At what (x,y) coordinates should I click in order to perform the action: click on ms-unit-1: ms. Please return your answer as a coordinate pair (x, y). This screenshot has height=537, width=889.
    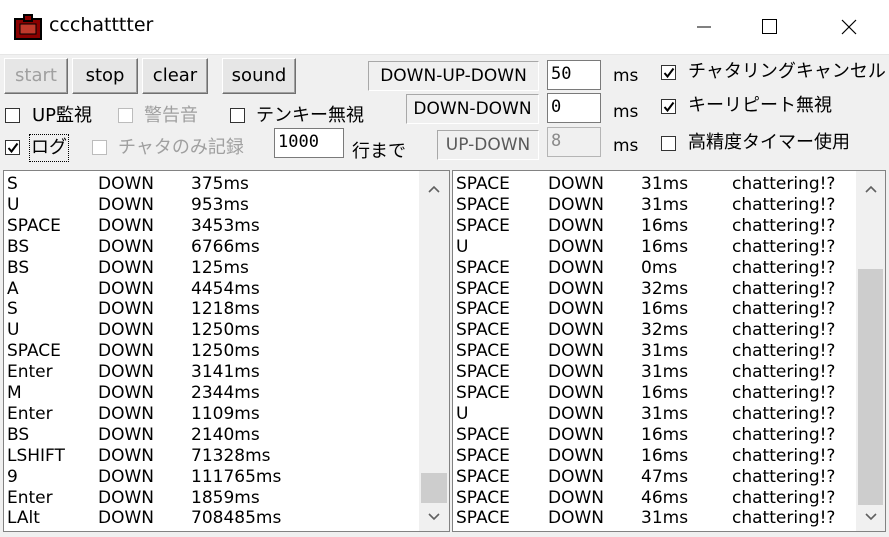
    Looking at the image, I should click on (626, 76).